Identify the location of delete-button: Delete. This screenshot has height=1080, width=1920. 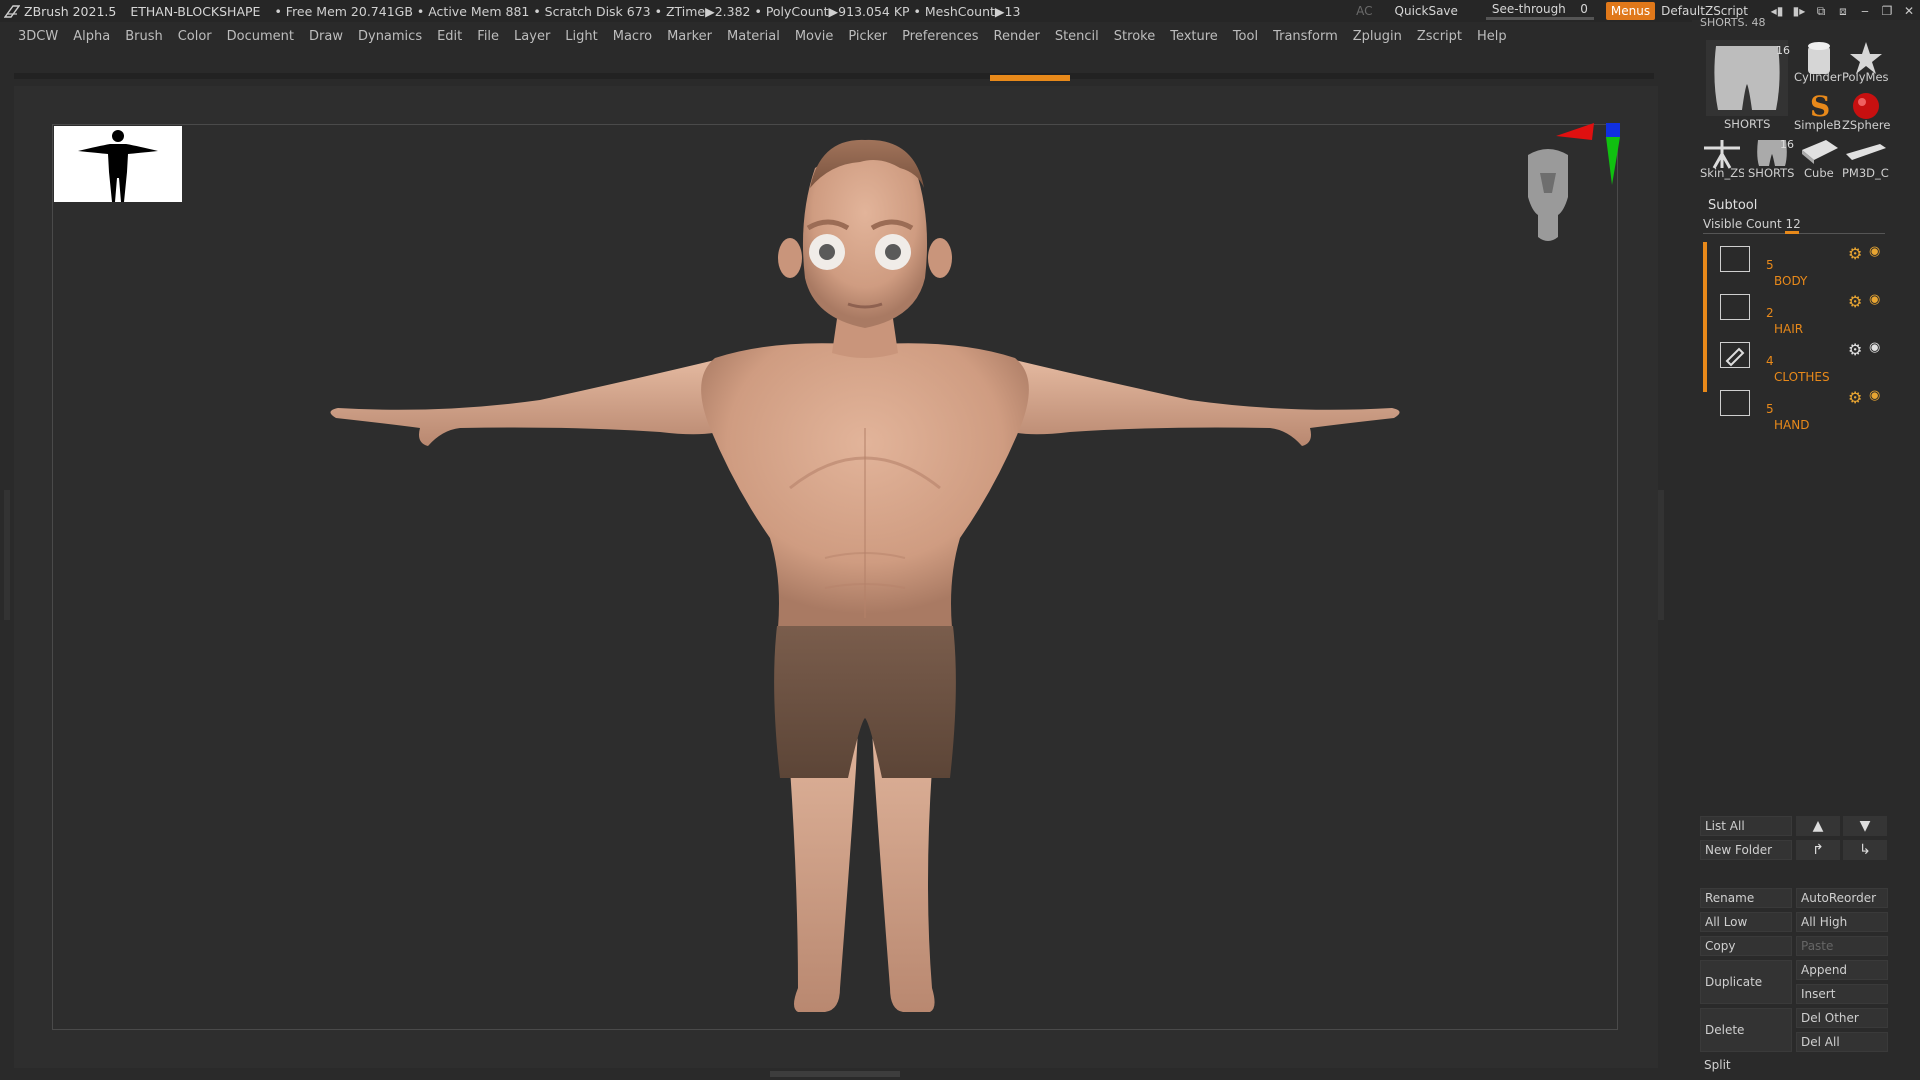
(1746, 1030).